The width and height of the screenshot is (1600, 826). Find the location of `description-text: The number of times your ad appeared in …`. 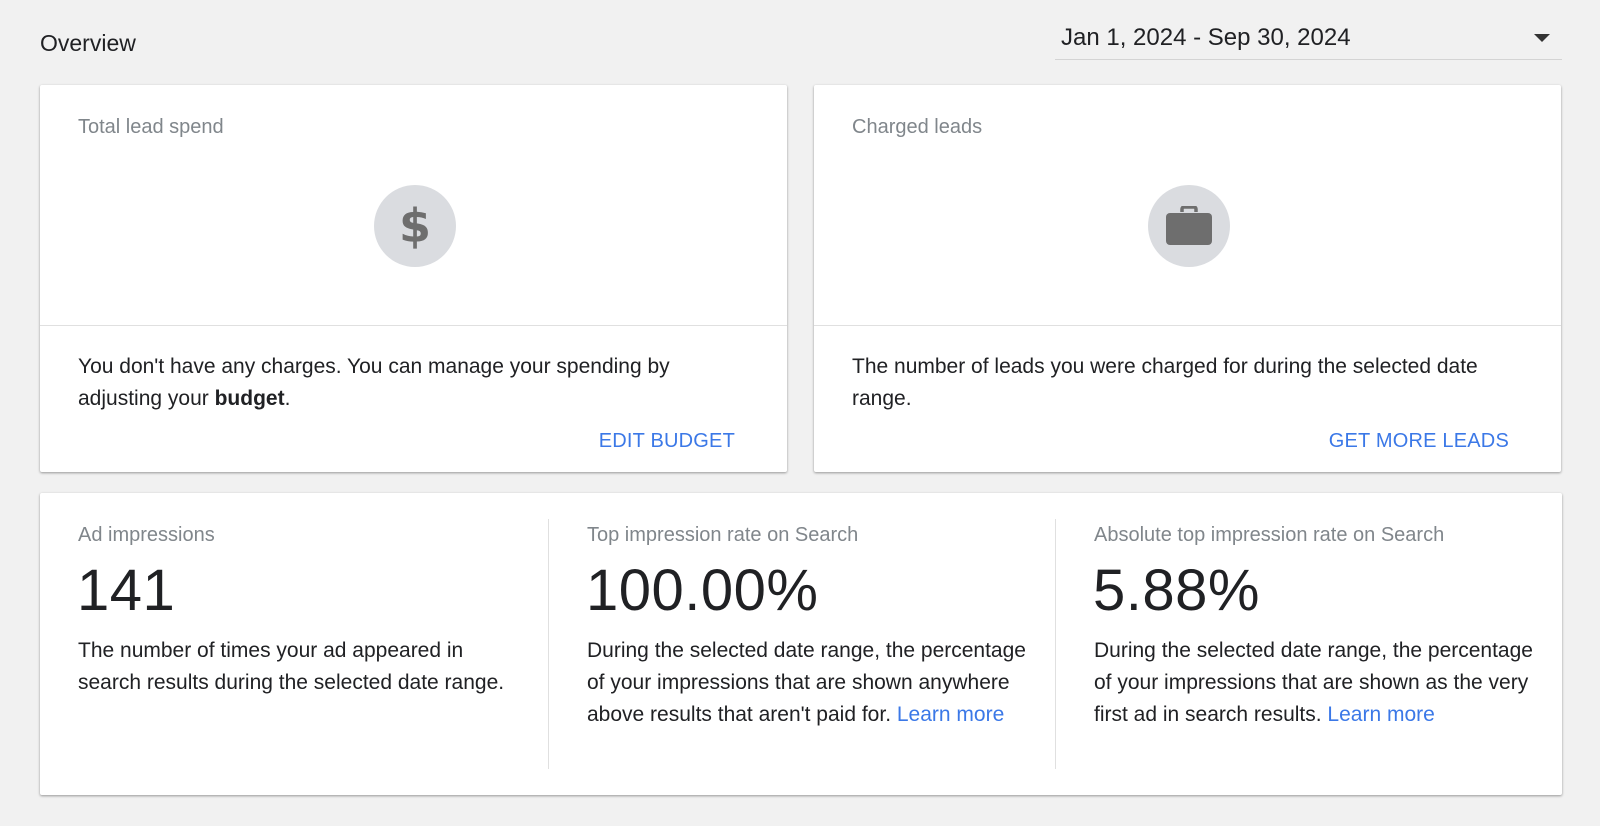

description-text: The number of times your ad appeared in … is located at coordinates (291, 666).